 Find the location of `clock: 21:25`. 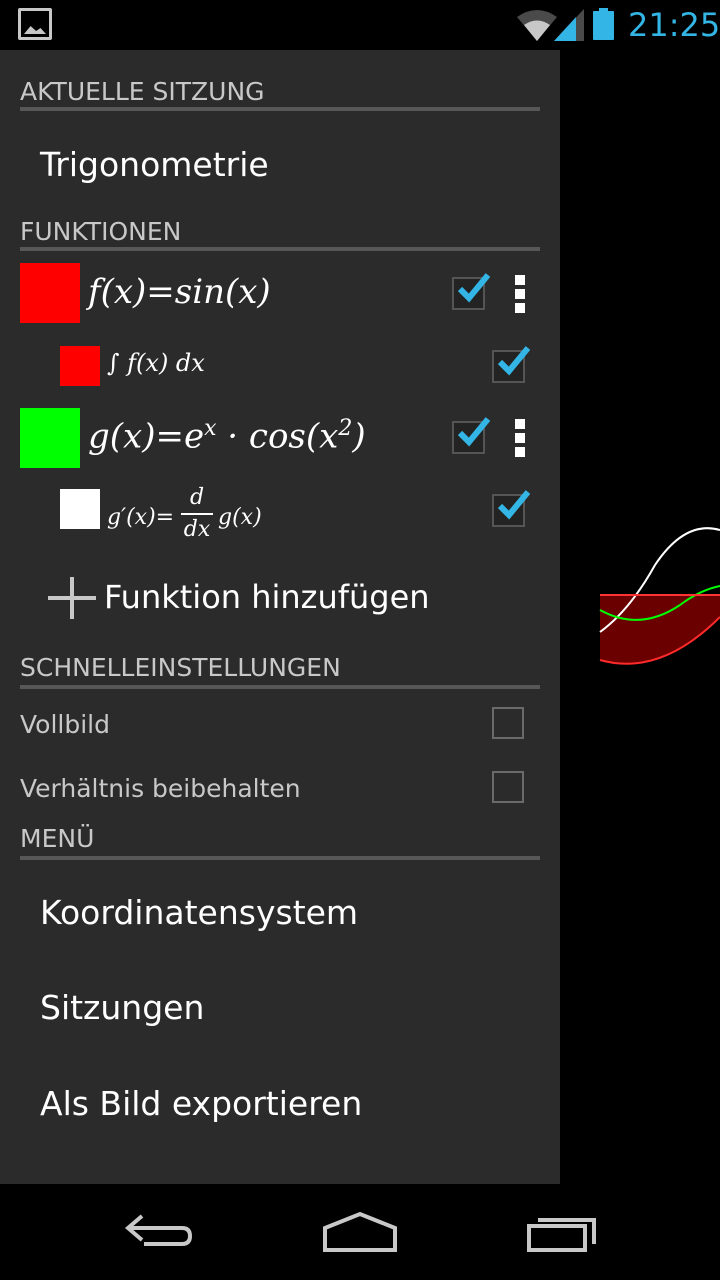

clock: 21:25 is located at coordinates (674, 25).